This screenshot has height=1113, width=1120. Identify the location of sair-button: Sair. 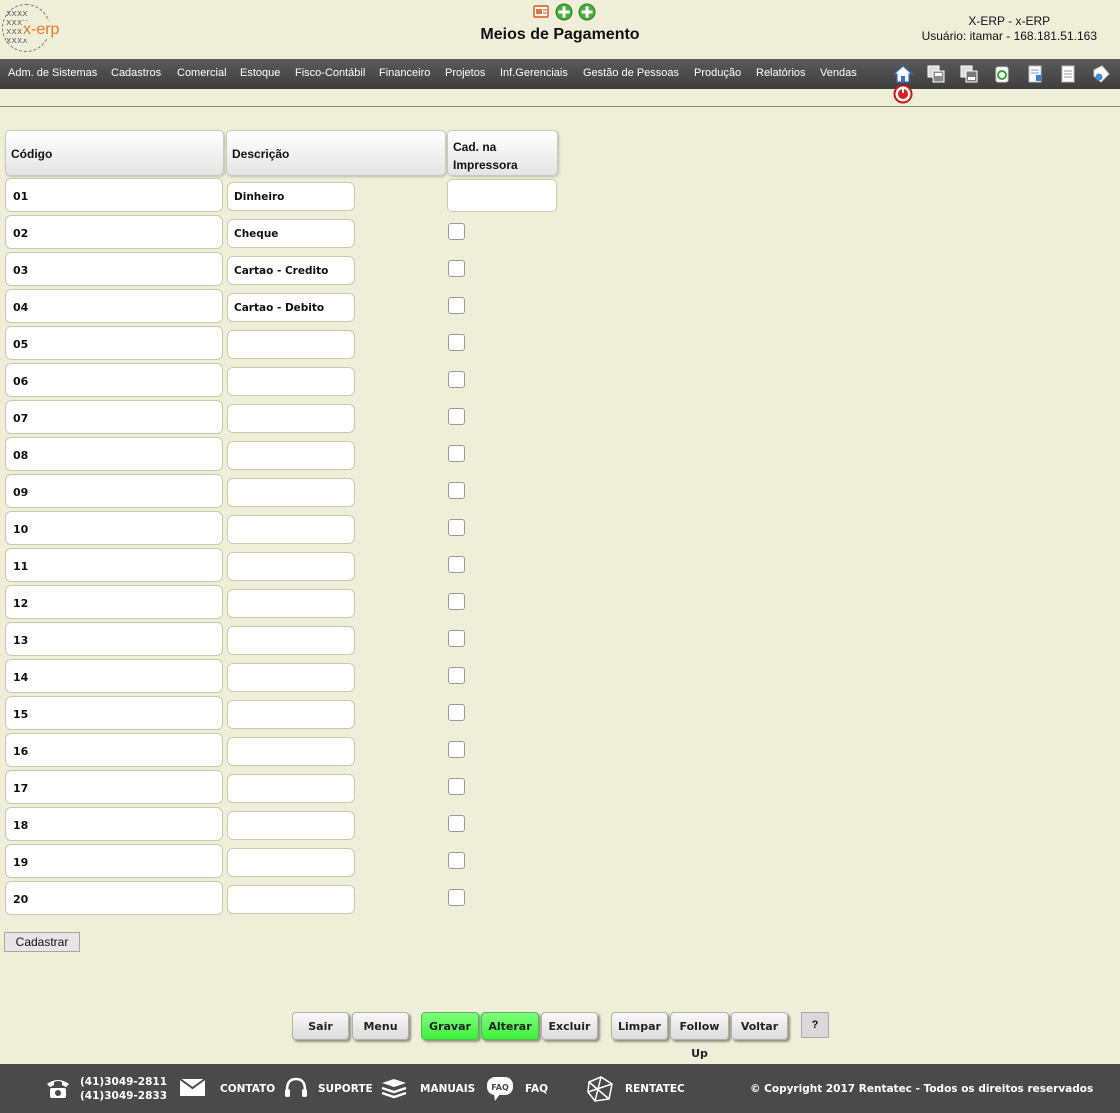
(320, 1026).